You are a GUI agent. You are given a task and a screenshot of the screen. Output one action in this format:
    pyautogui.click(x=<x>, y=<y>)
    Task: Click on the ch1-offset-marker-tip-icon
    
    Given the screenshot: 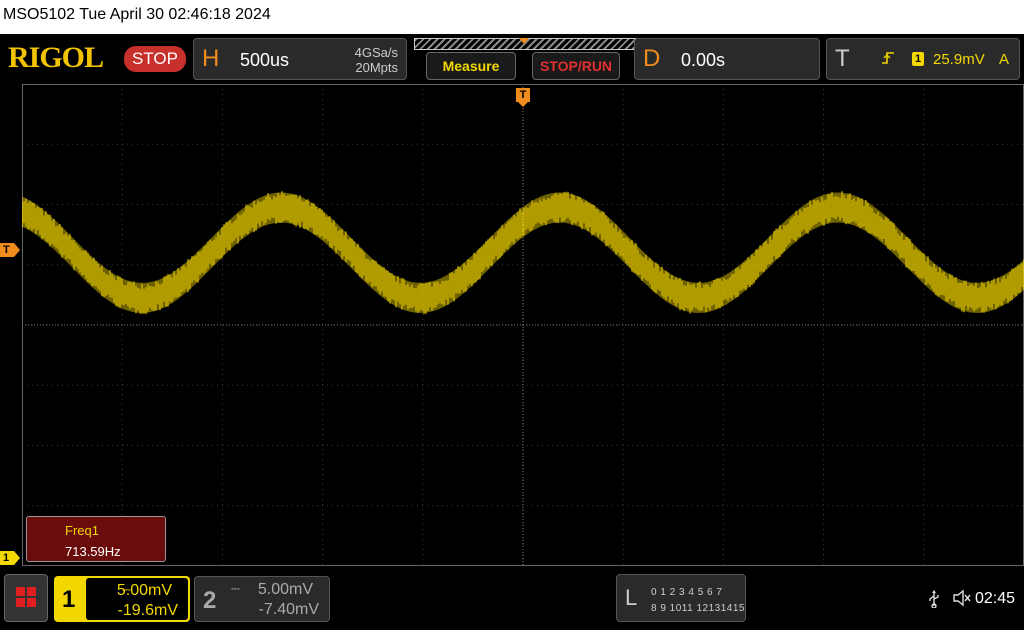 What is the action you would take?
    pyautogui.click(x=17, y=558)
    